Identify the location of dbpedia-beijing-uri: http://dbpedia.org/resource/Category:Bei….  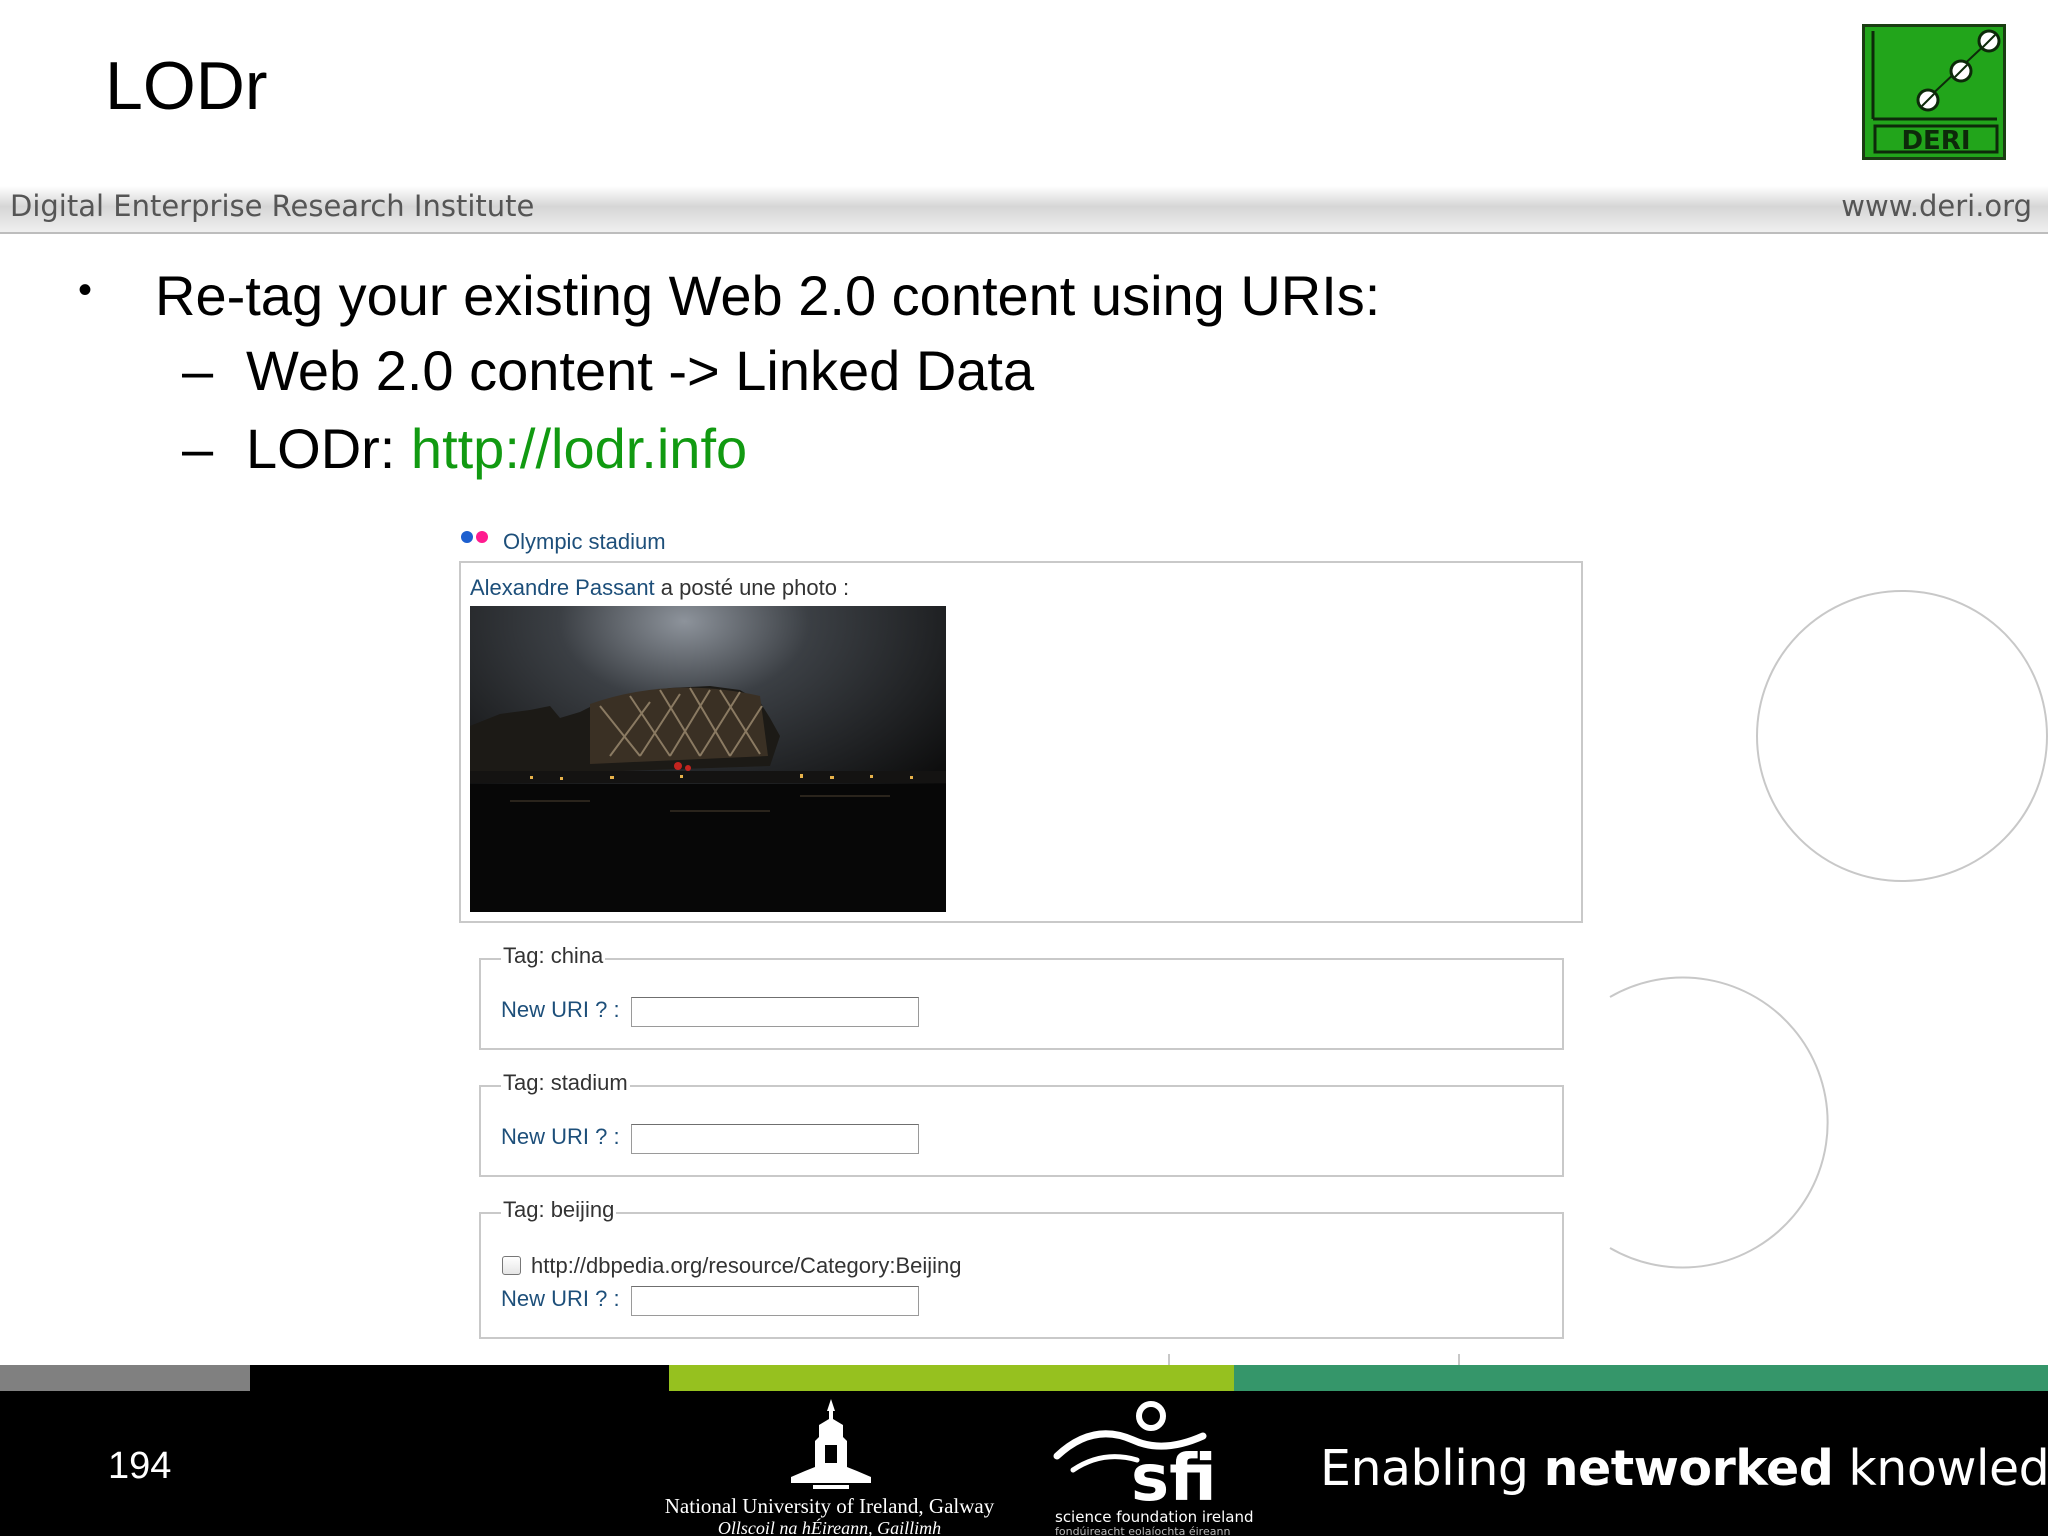
(746, 1265).